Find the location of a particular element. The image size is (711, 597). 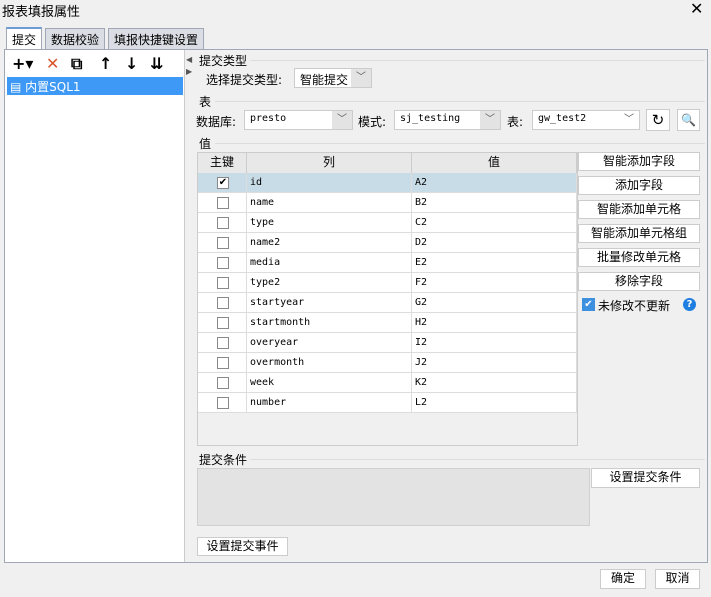

no-update-checkbox: ✔ is located at coordinates (588, 304).